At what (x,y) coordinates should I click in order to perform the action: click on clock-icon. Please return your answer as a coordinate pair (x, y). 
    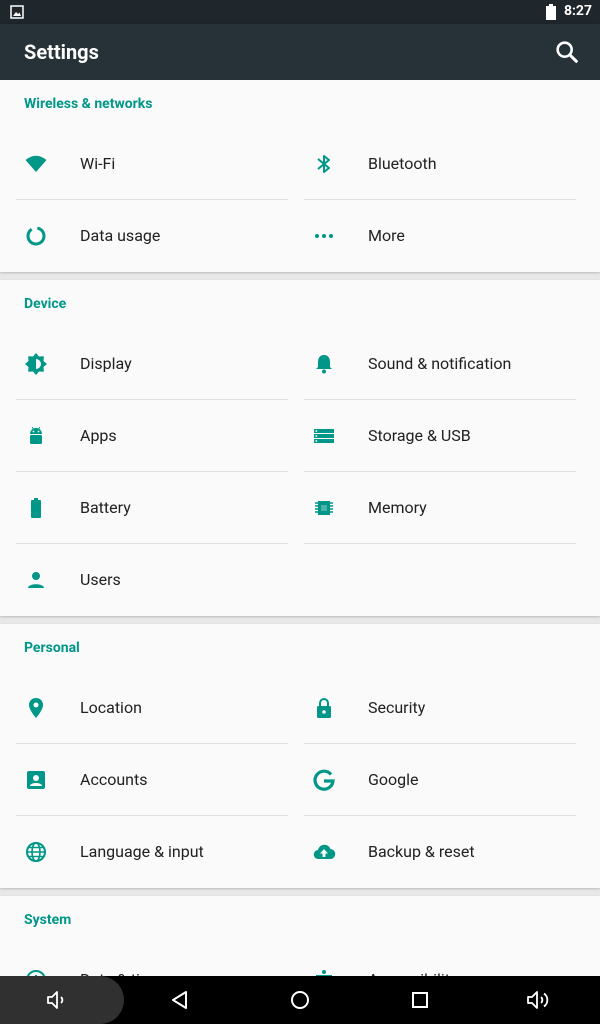
    Looking at the image, I should click on (36, 973).